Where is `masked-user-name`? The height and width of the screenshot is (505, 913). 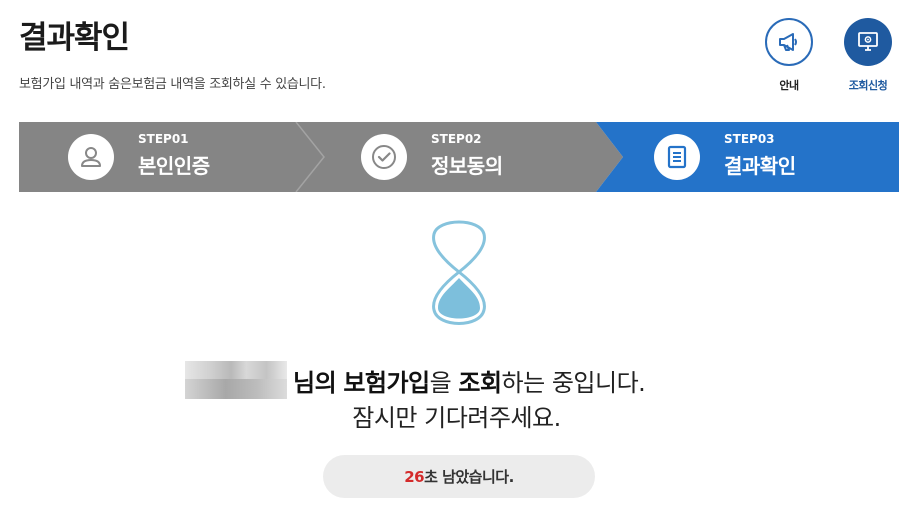 masked-user-name is located at coordinates (236, 380).